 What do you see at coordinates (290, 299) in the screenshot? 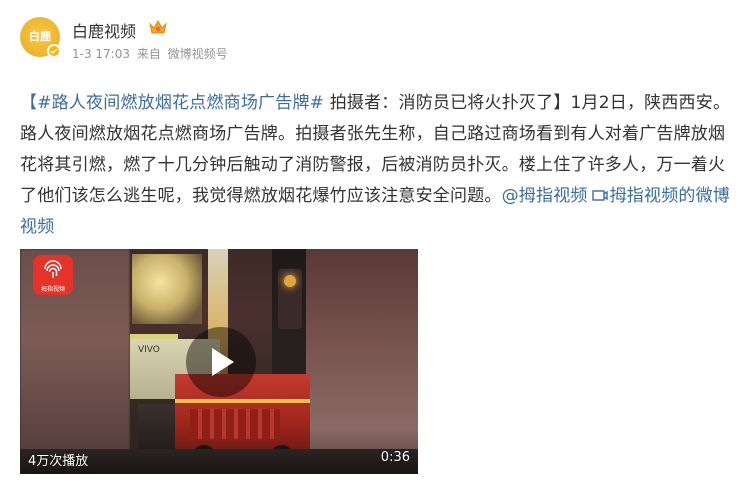
I see `traffic-light` at bounding box center [290, 299].